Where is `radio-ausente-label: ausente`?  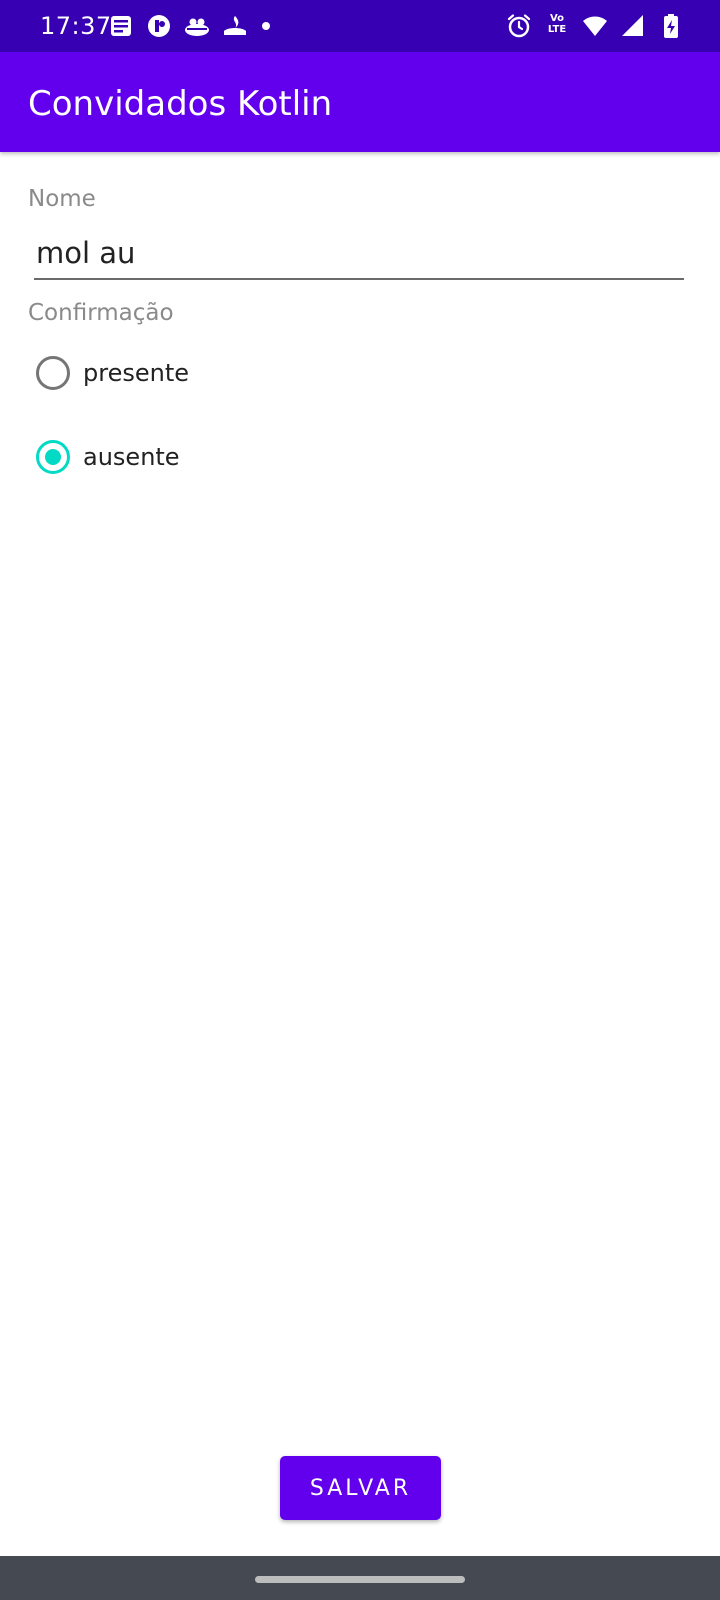 radio-ausente-label: ausente is located at coordinates (131, 457).